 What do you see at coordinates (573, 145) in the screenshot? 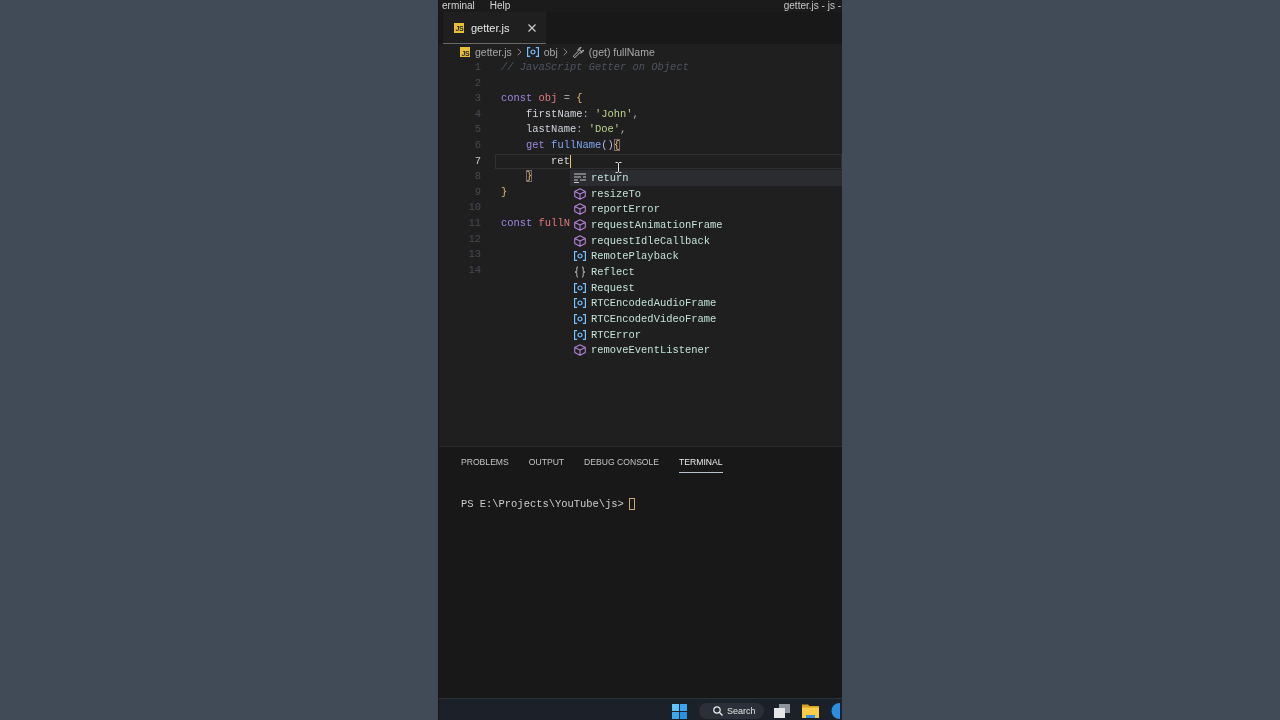
I see `code-line: get fullName(){` at bounding box center [573, 145].